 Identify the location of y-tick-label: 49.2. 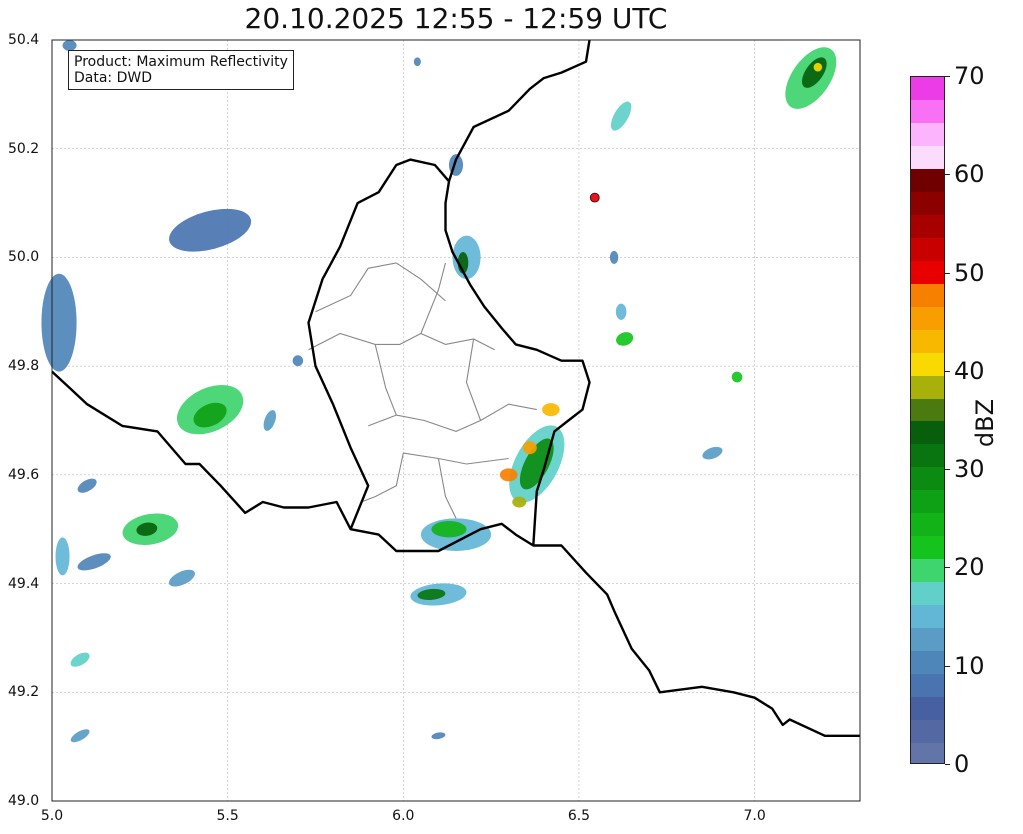
(24, 692).